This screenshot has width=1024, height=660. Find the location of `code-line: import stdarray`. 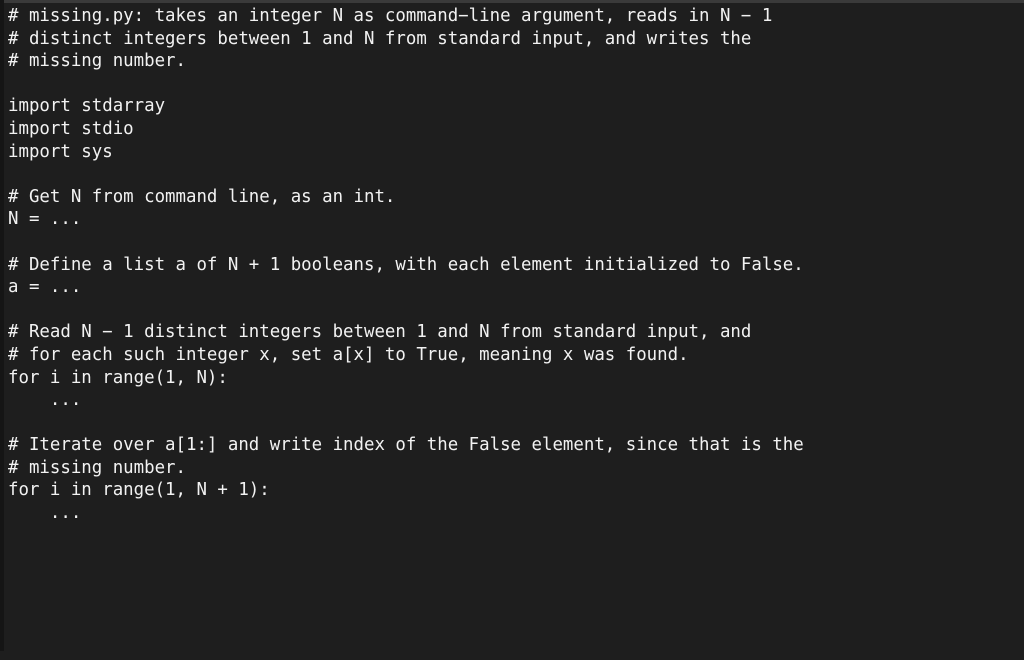

code-line: import stdarray is located at coordinates (87, 106).